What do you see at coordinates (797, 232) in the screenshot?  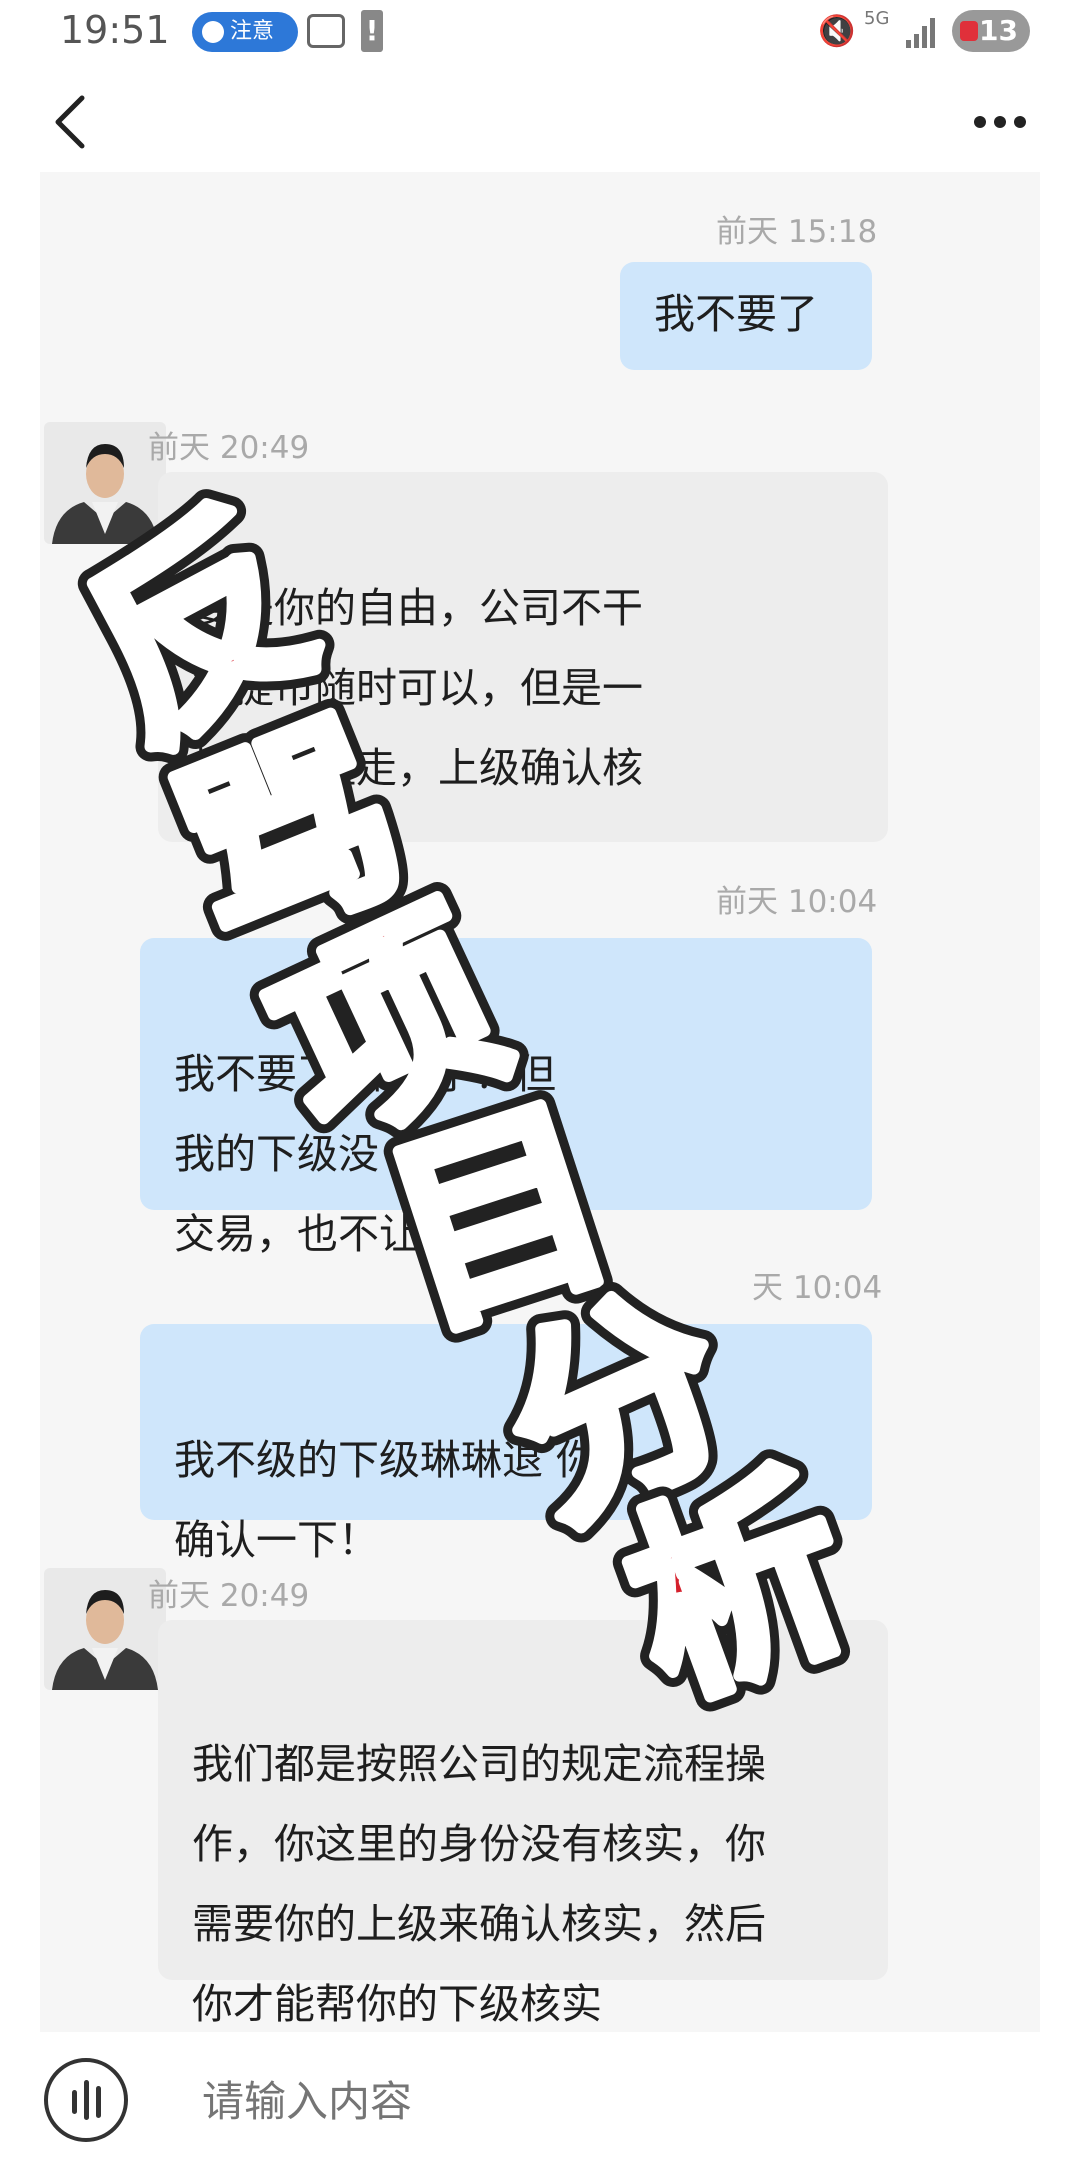 I see `message-timestamp: 前天 15:18` at bounding box center [797, 232].